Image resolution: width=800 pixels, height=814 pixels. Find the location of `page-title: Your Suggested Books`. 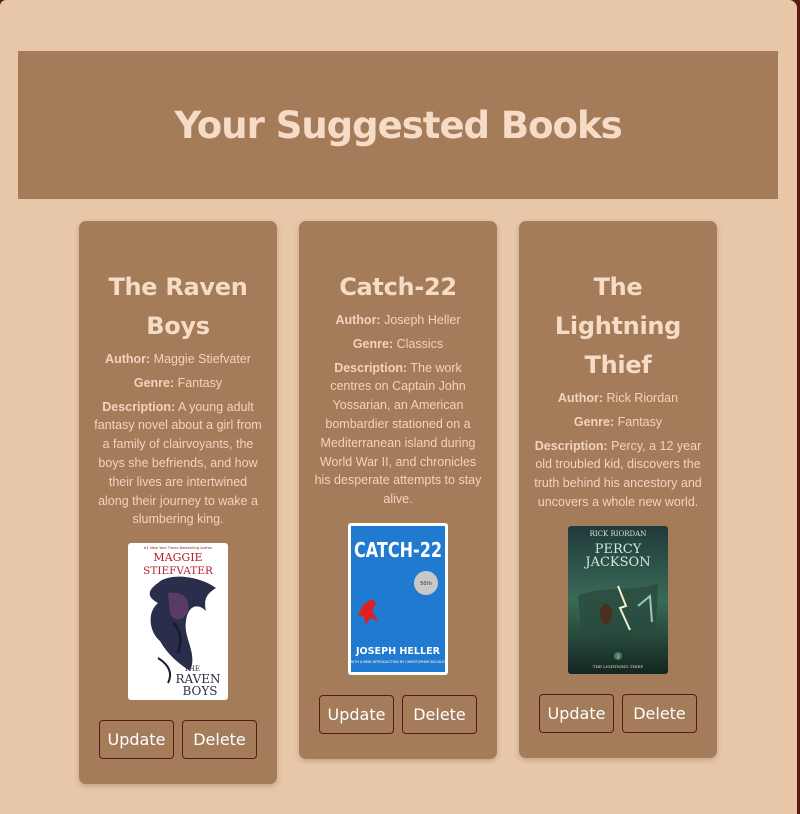

page-title: Your Suggested Books is located at coordinates (398, 125).